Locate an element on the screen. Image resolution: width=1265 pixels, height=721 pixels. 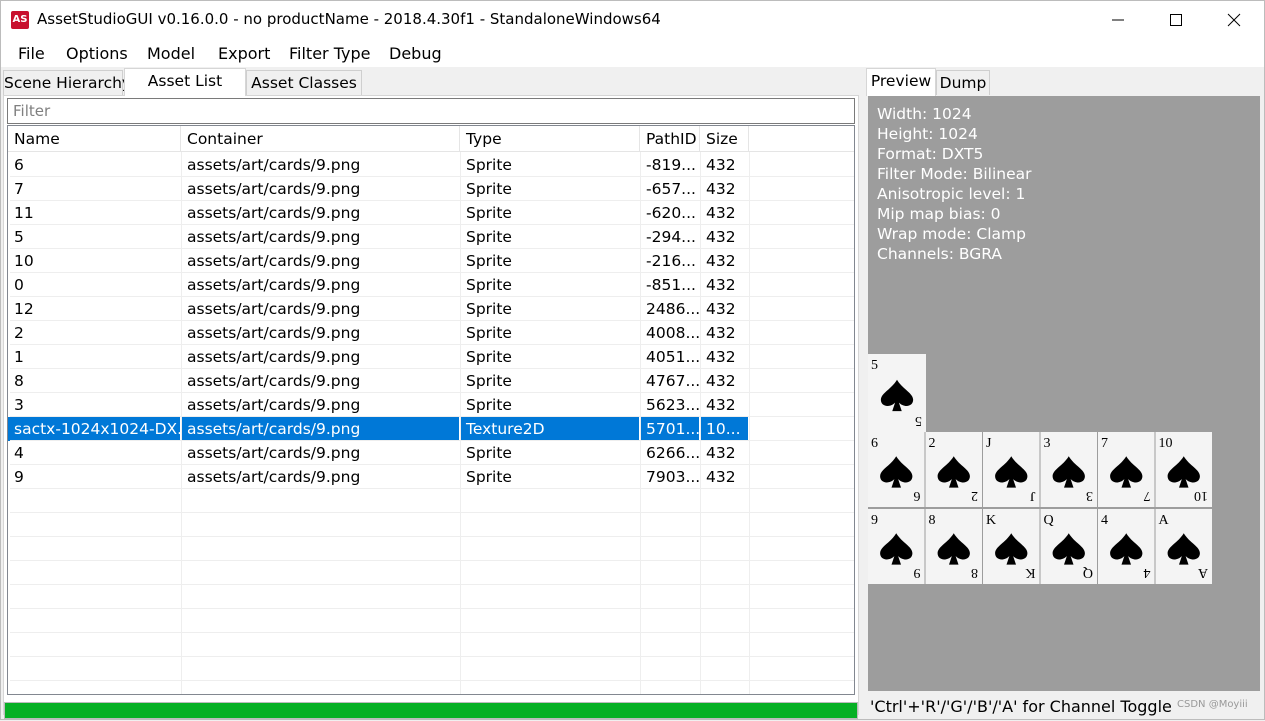
tab-preview: Preview is located at coordinates (901, 82).